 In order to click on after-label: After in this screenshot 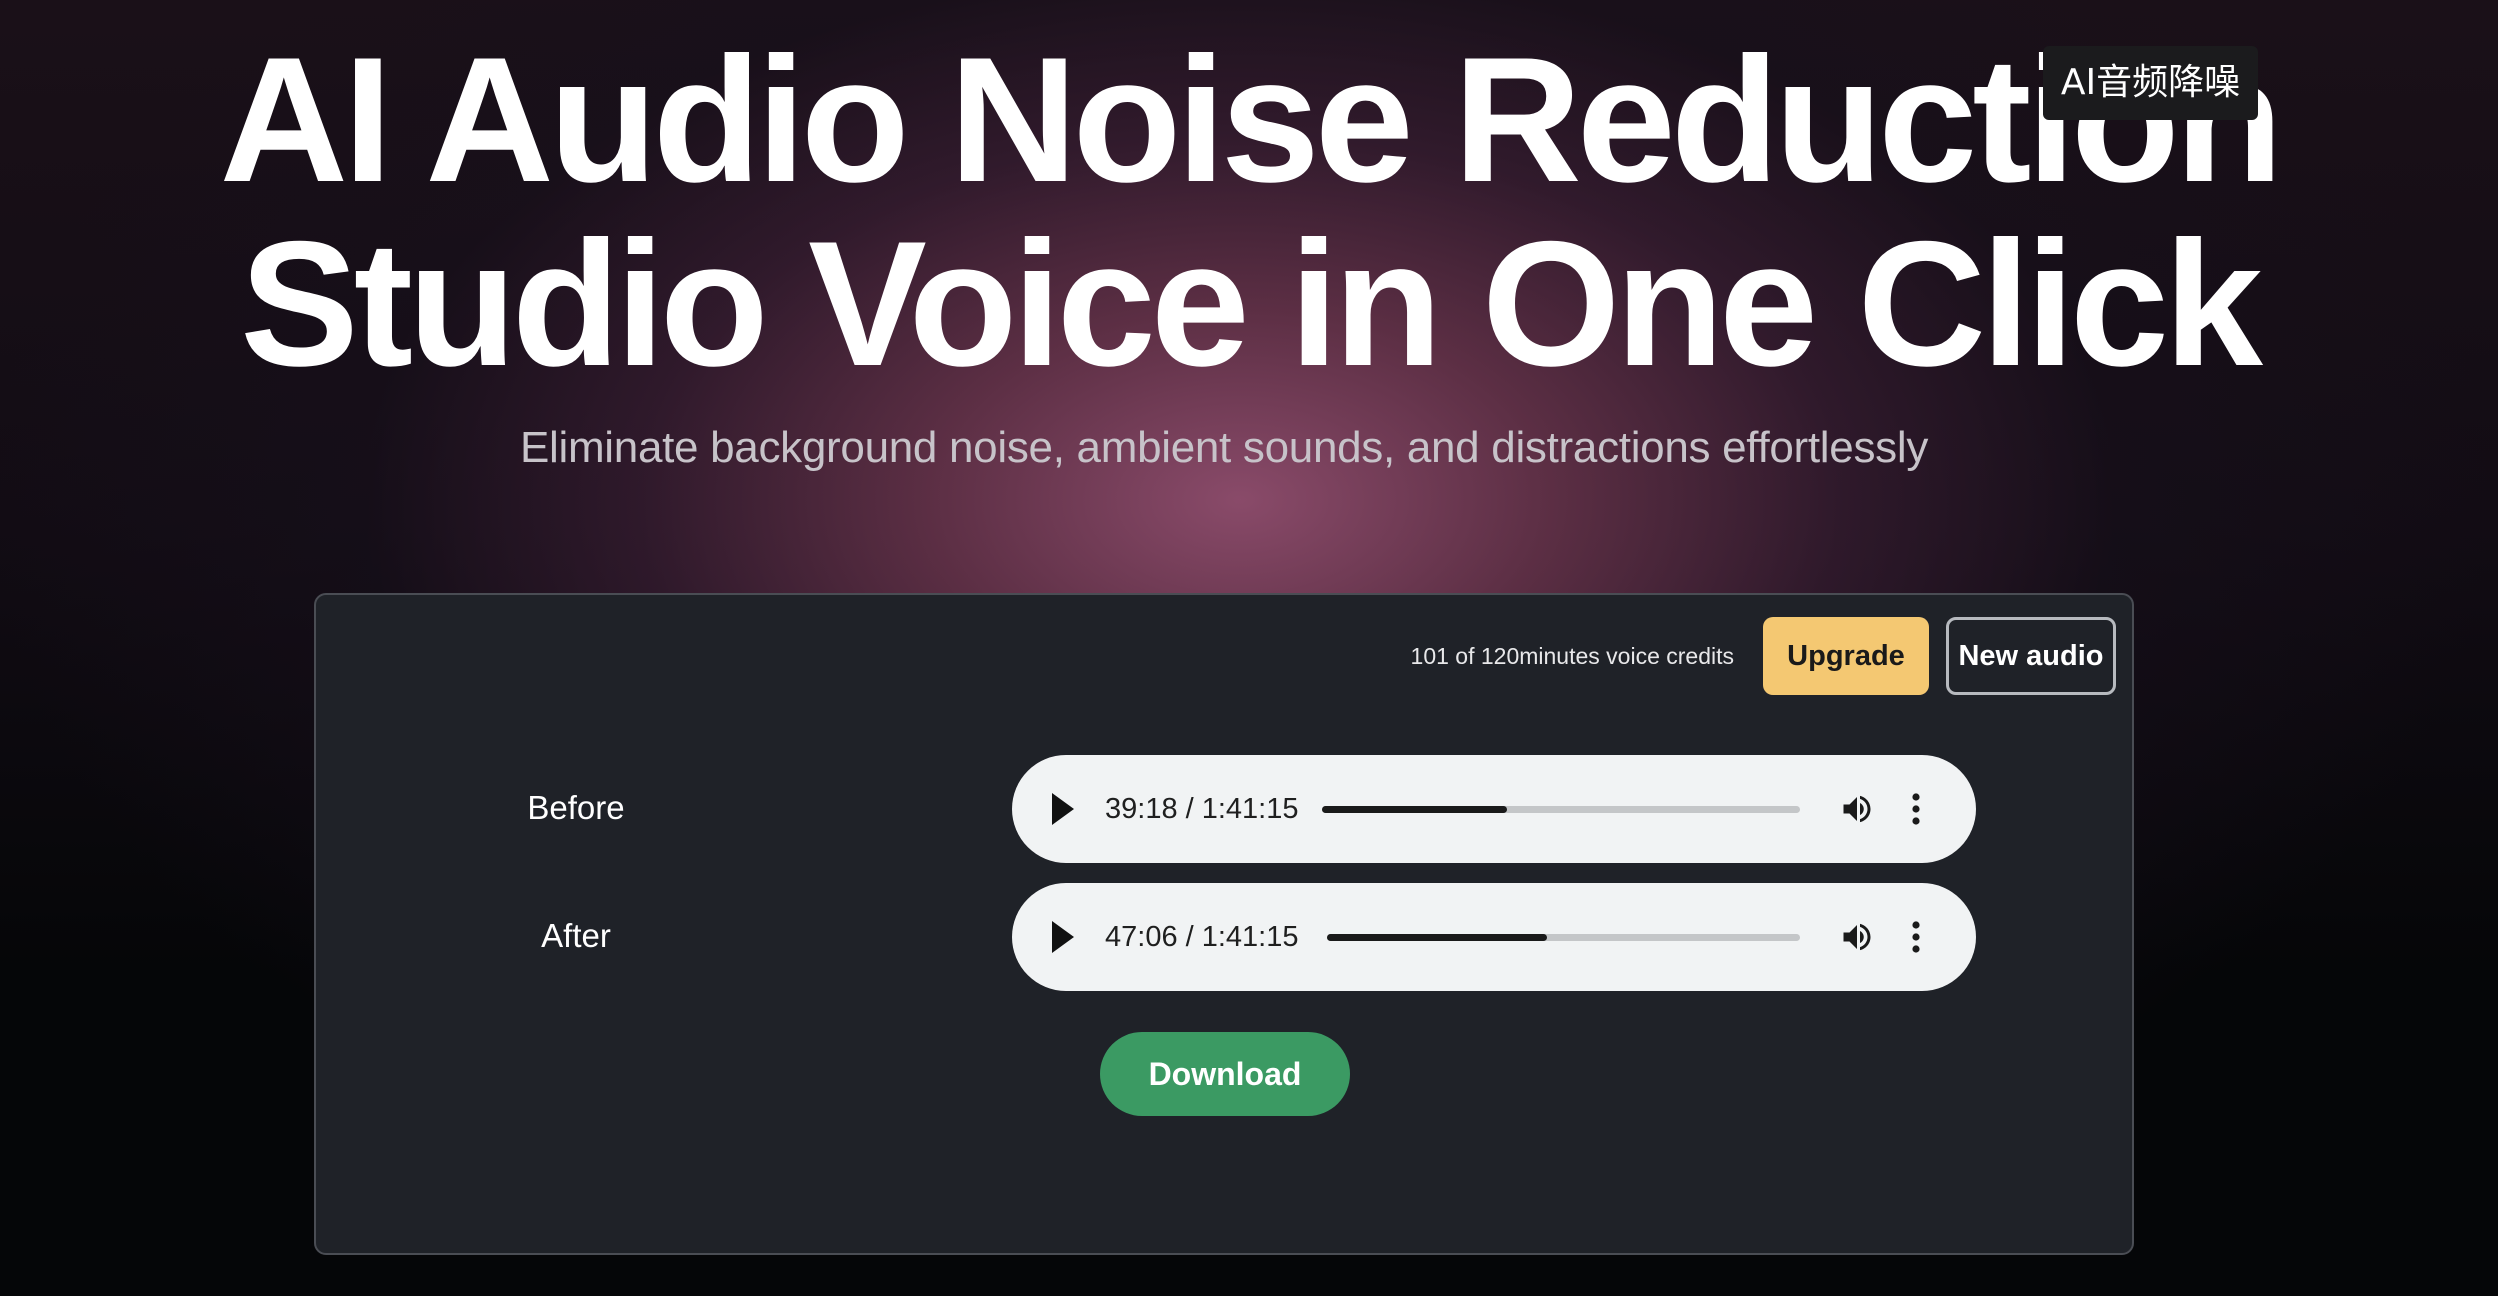, I will do `click(576, 935)`.